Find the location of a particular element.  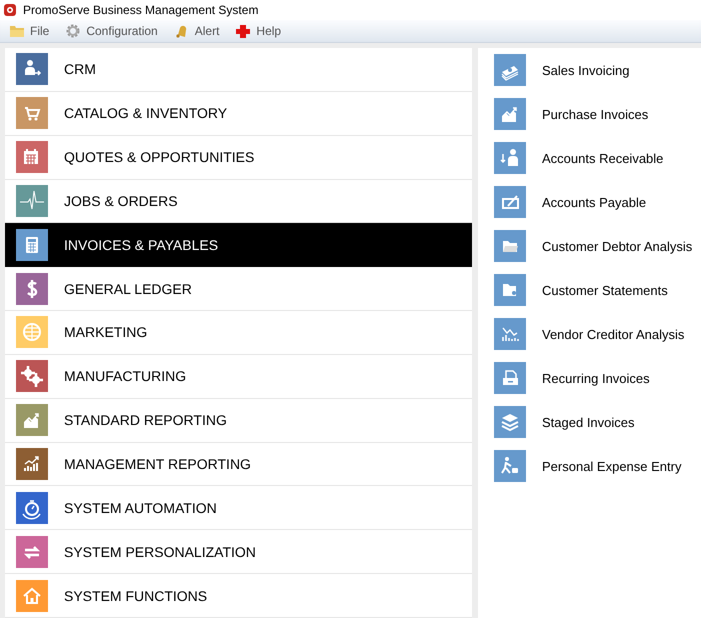

module-label: SYSTEM AUTOMATION is located at coordinates (140, 508).